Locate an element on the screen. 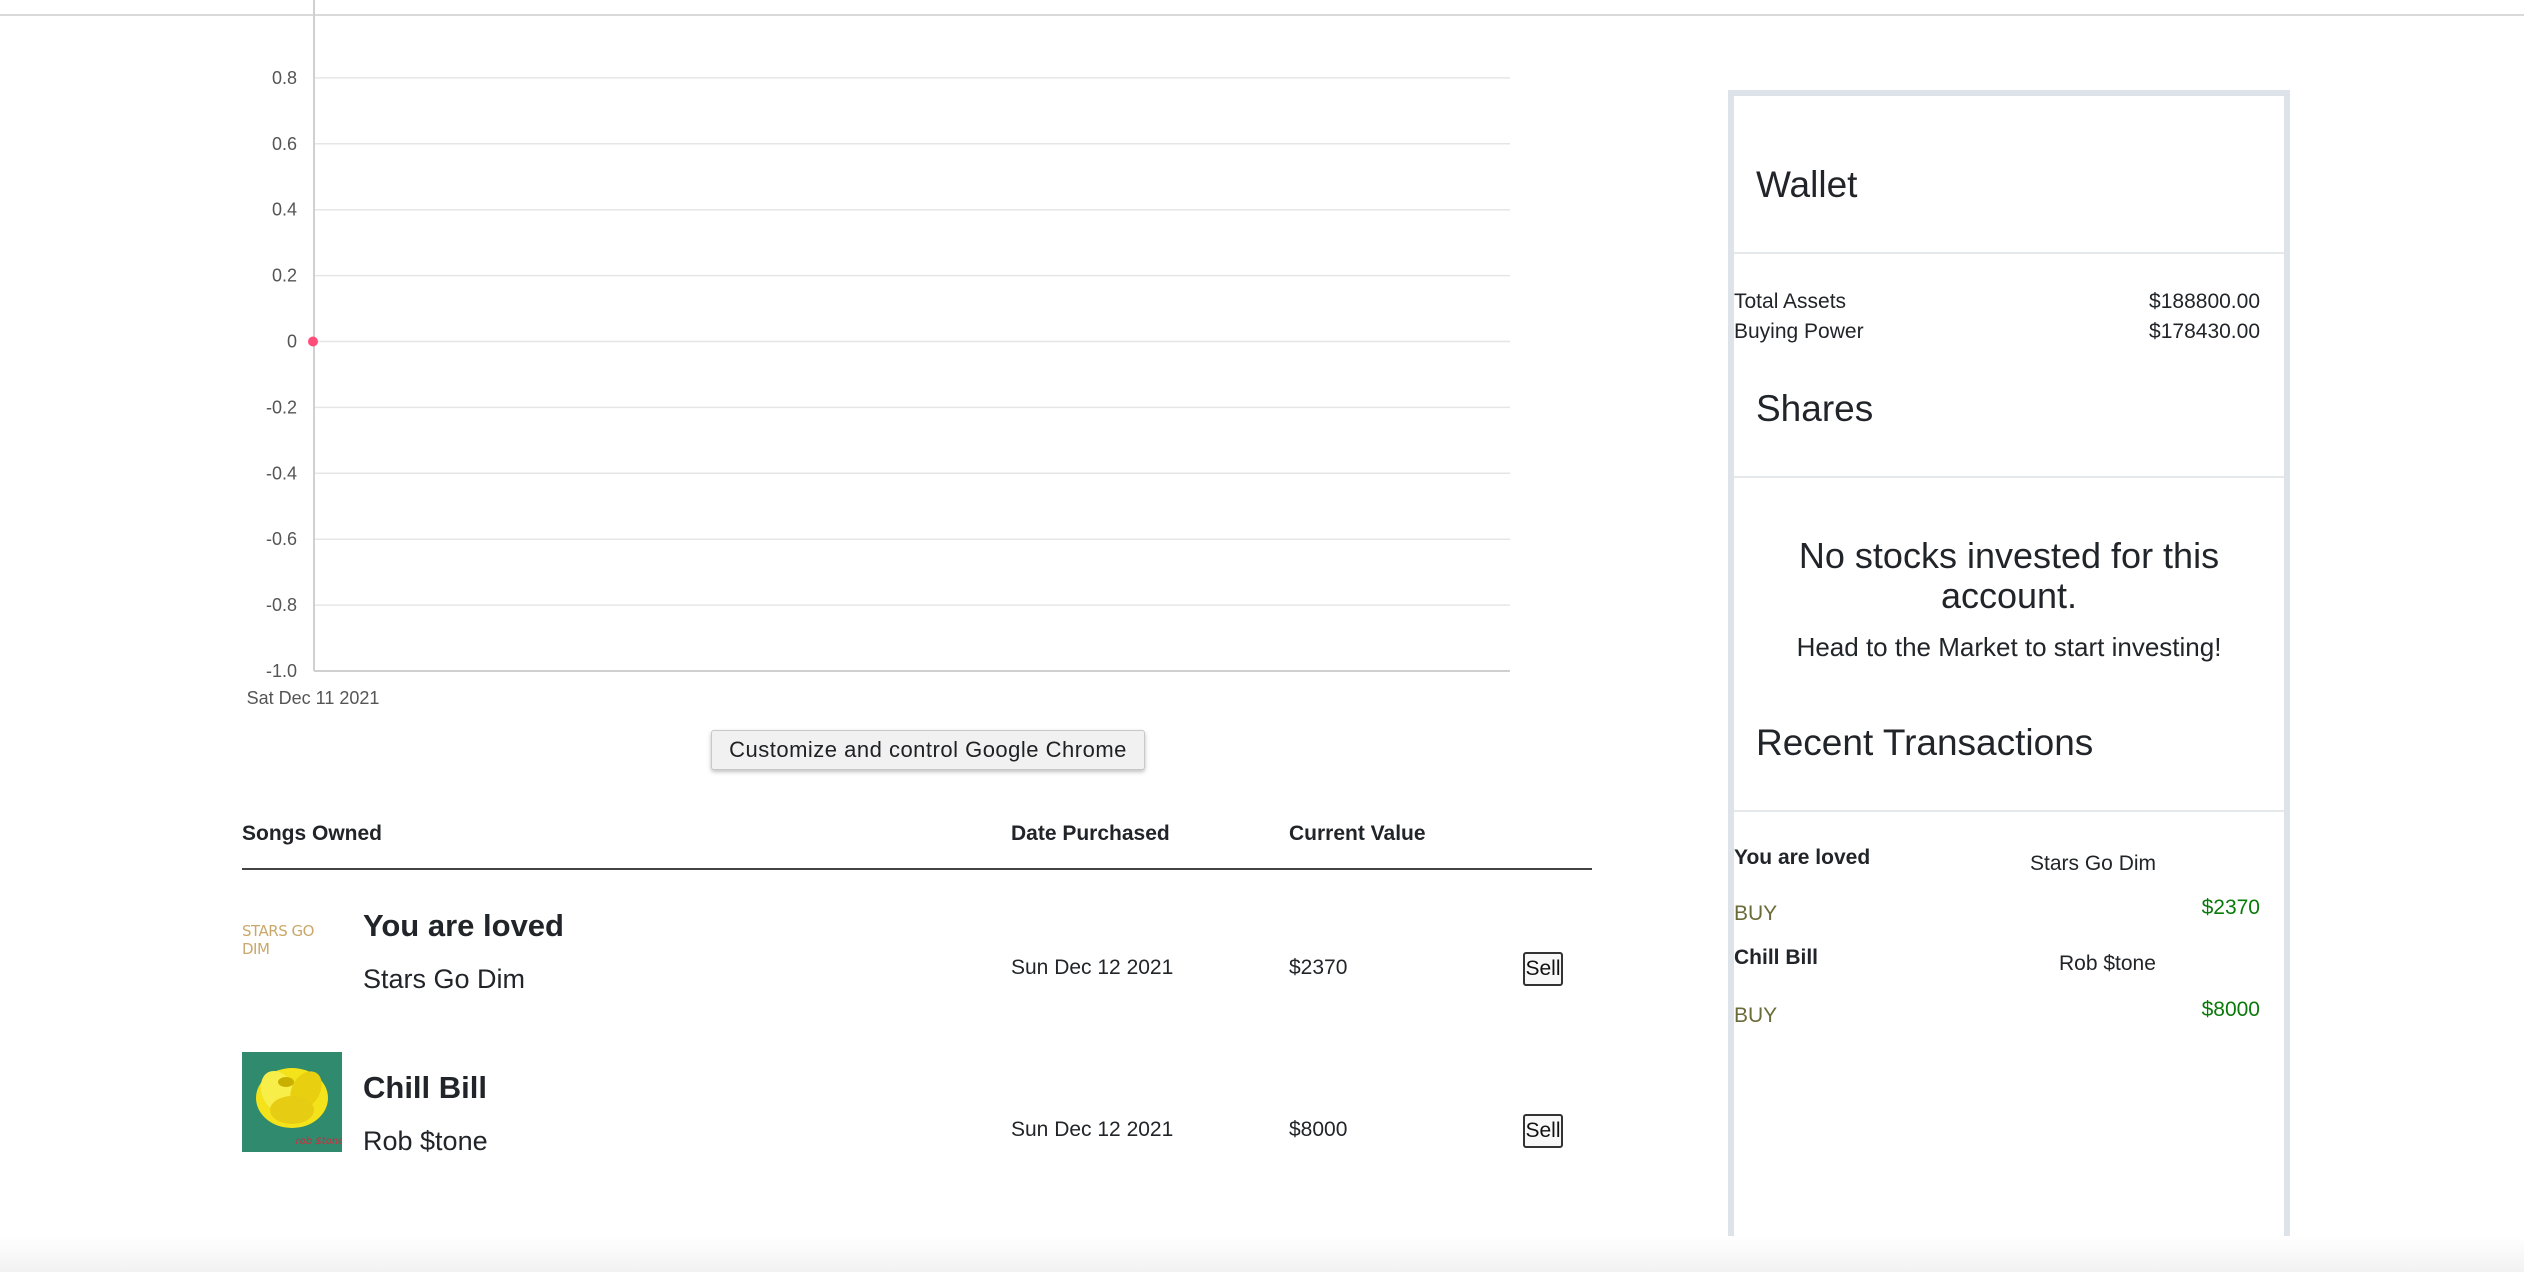  header-songs-owned: Songs Owned is located at coordinates (312, 833).